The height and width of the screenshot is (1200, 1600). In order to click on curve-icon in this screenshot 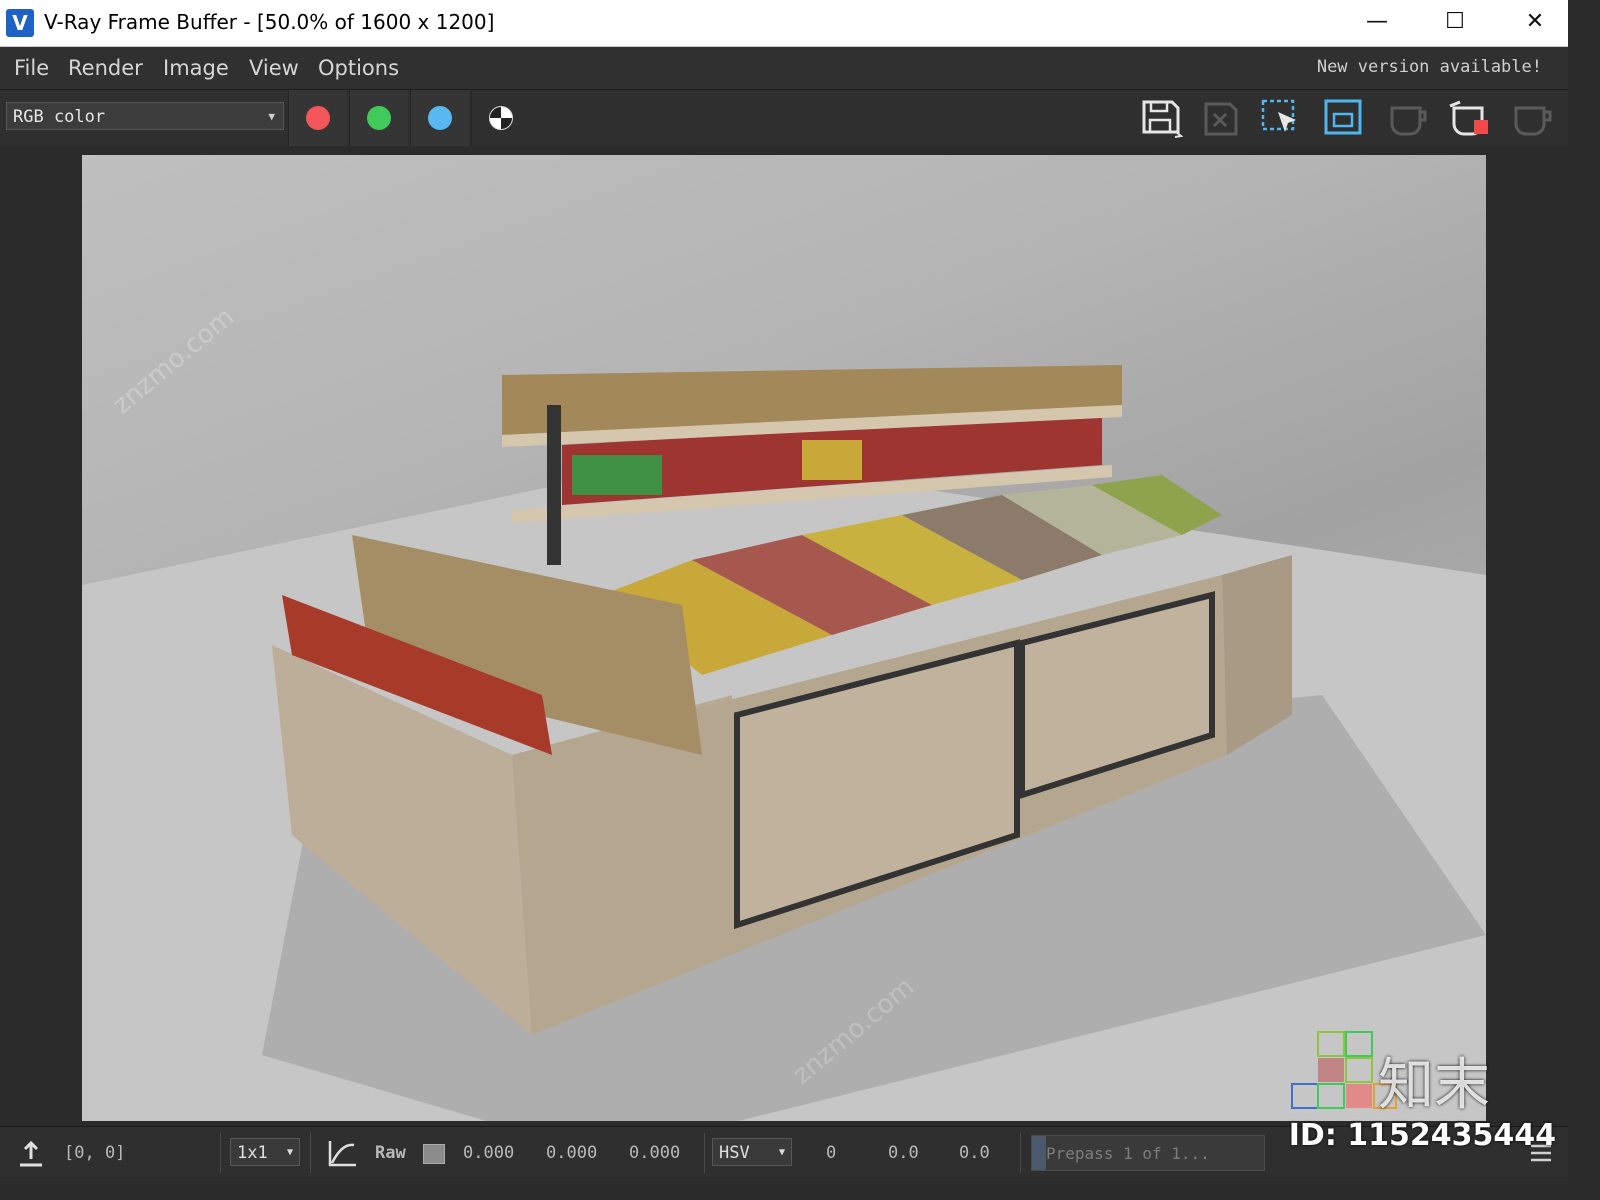, I will do `click(342, 1155)`.